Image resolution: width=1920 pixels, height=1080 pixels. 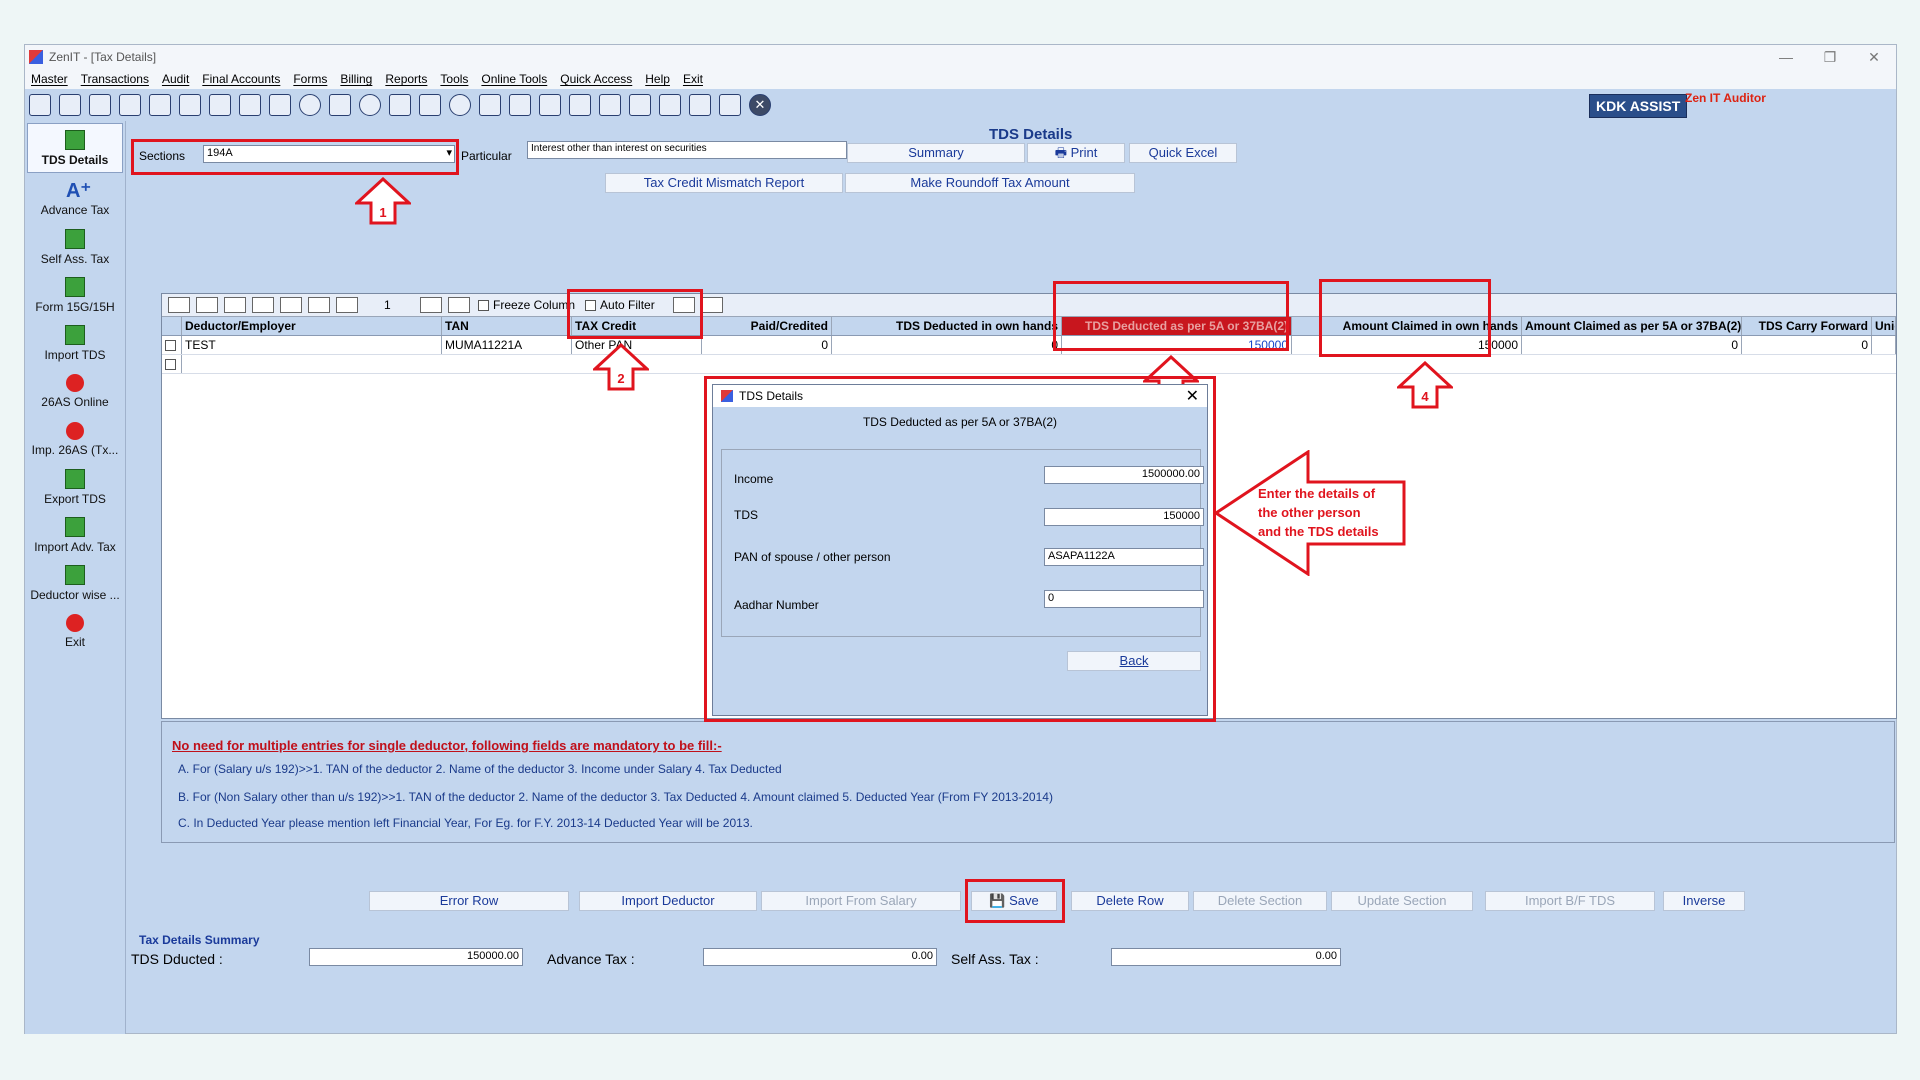 What do you see at coordinates (1177, 326) in the screenshot?
I see `header-tds-5a: TDS Deducted as per 5A or 37BA(2)` at bounding box center [1177, 326].